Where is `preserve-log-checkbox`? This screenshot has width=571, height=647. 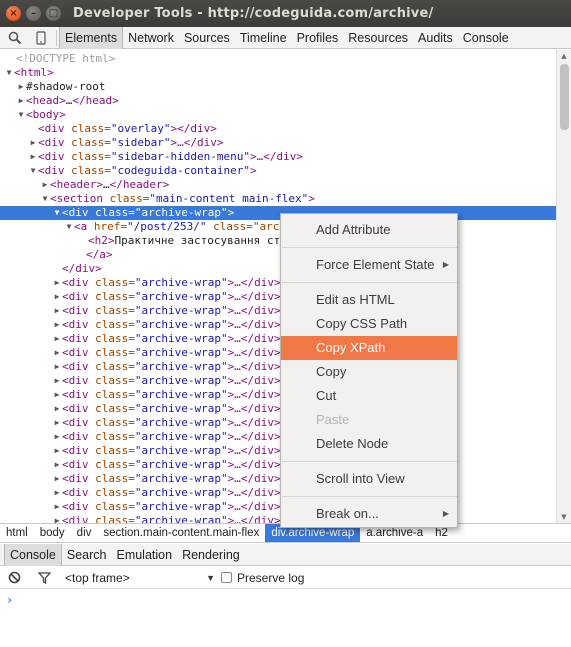 preserve-log-checkbox is located at coordinates (226, 577).